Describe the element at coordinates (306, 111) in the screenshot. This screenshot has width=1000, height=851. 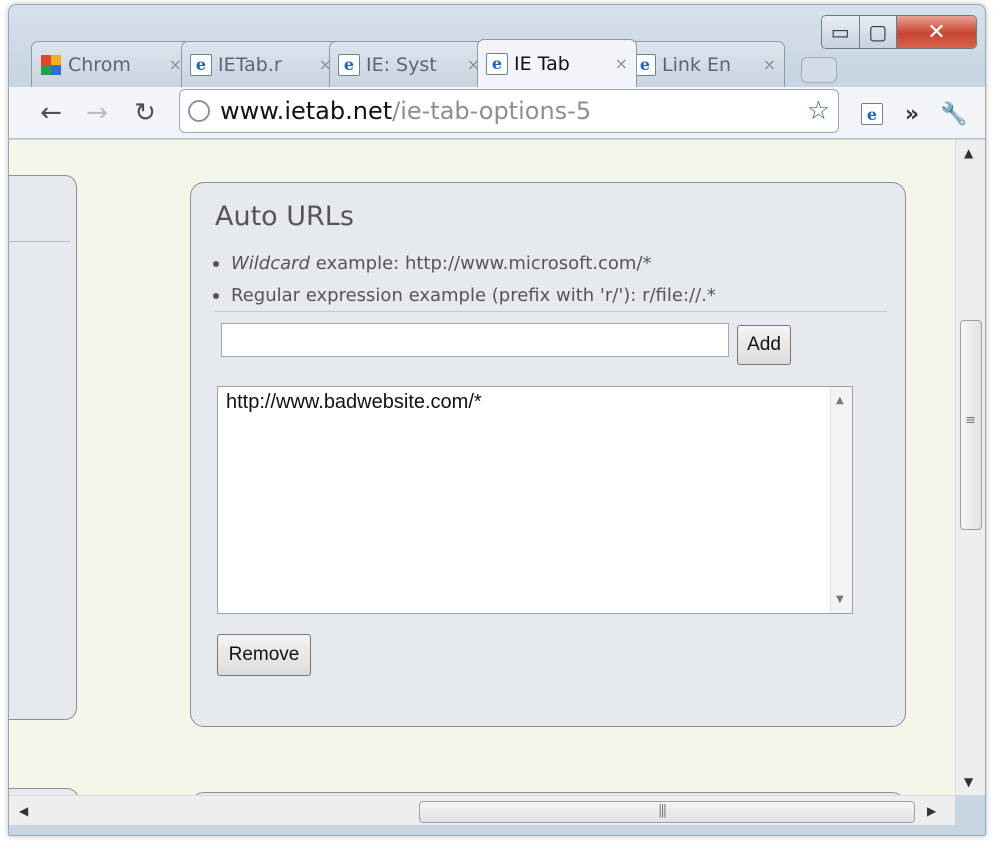
I see `url-host: www.ietab.net` at that location.